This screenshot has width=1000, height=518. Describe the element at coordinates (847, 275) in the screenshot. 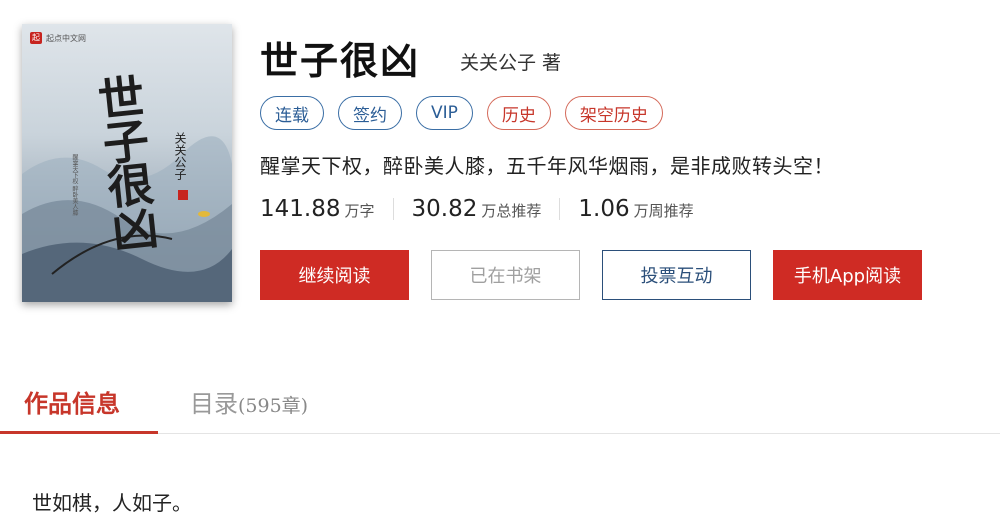

I see `app-read-button: 手机App阅读` at that location.